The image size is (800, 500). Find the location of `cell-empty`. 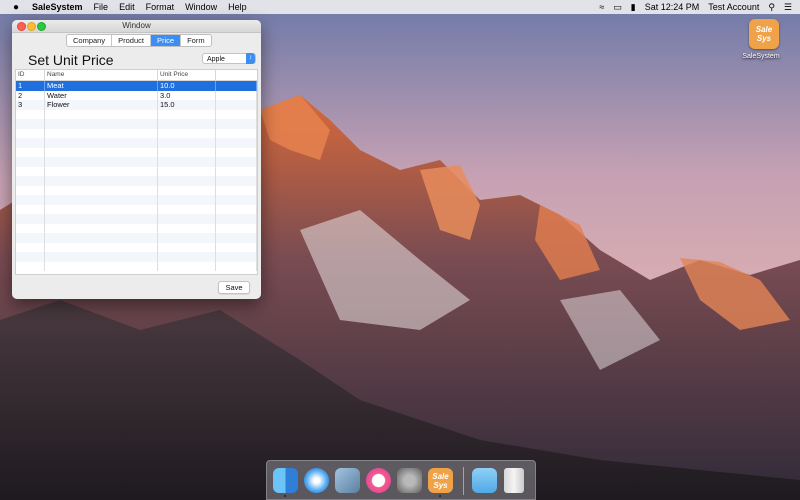

cell-empty is located at coordinates (236, 95).